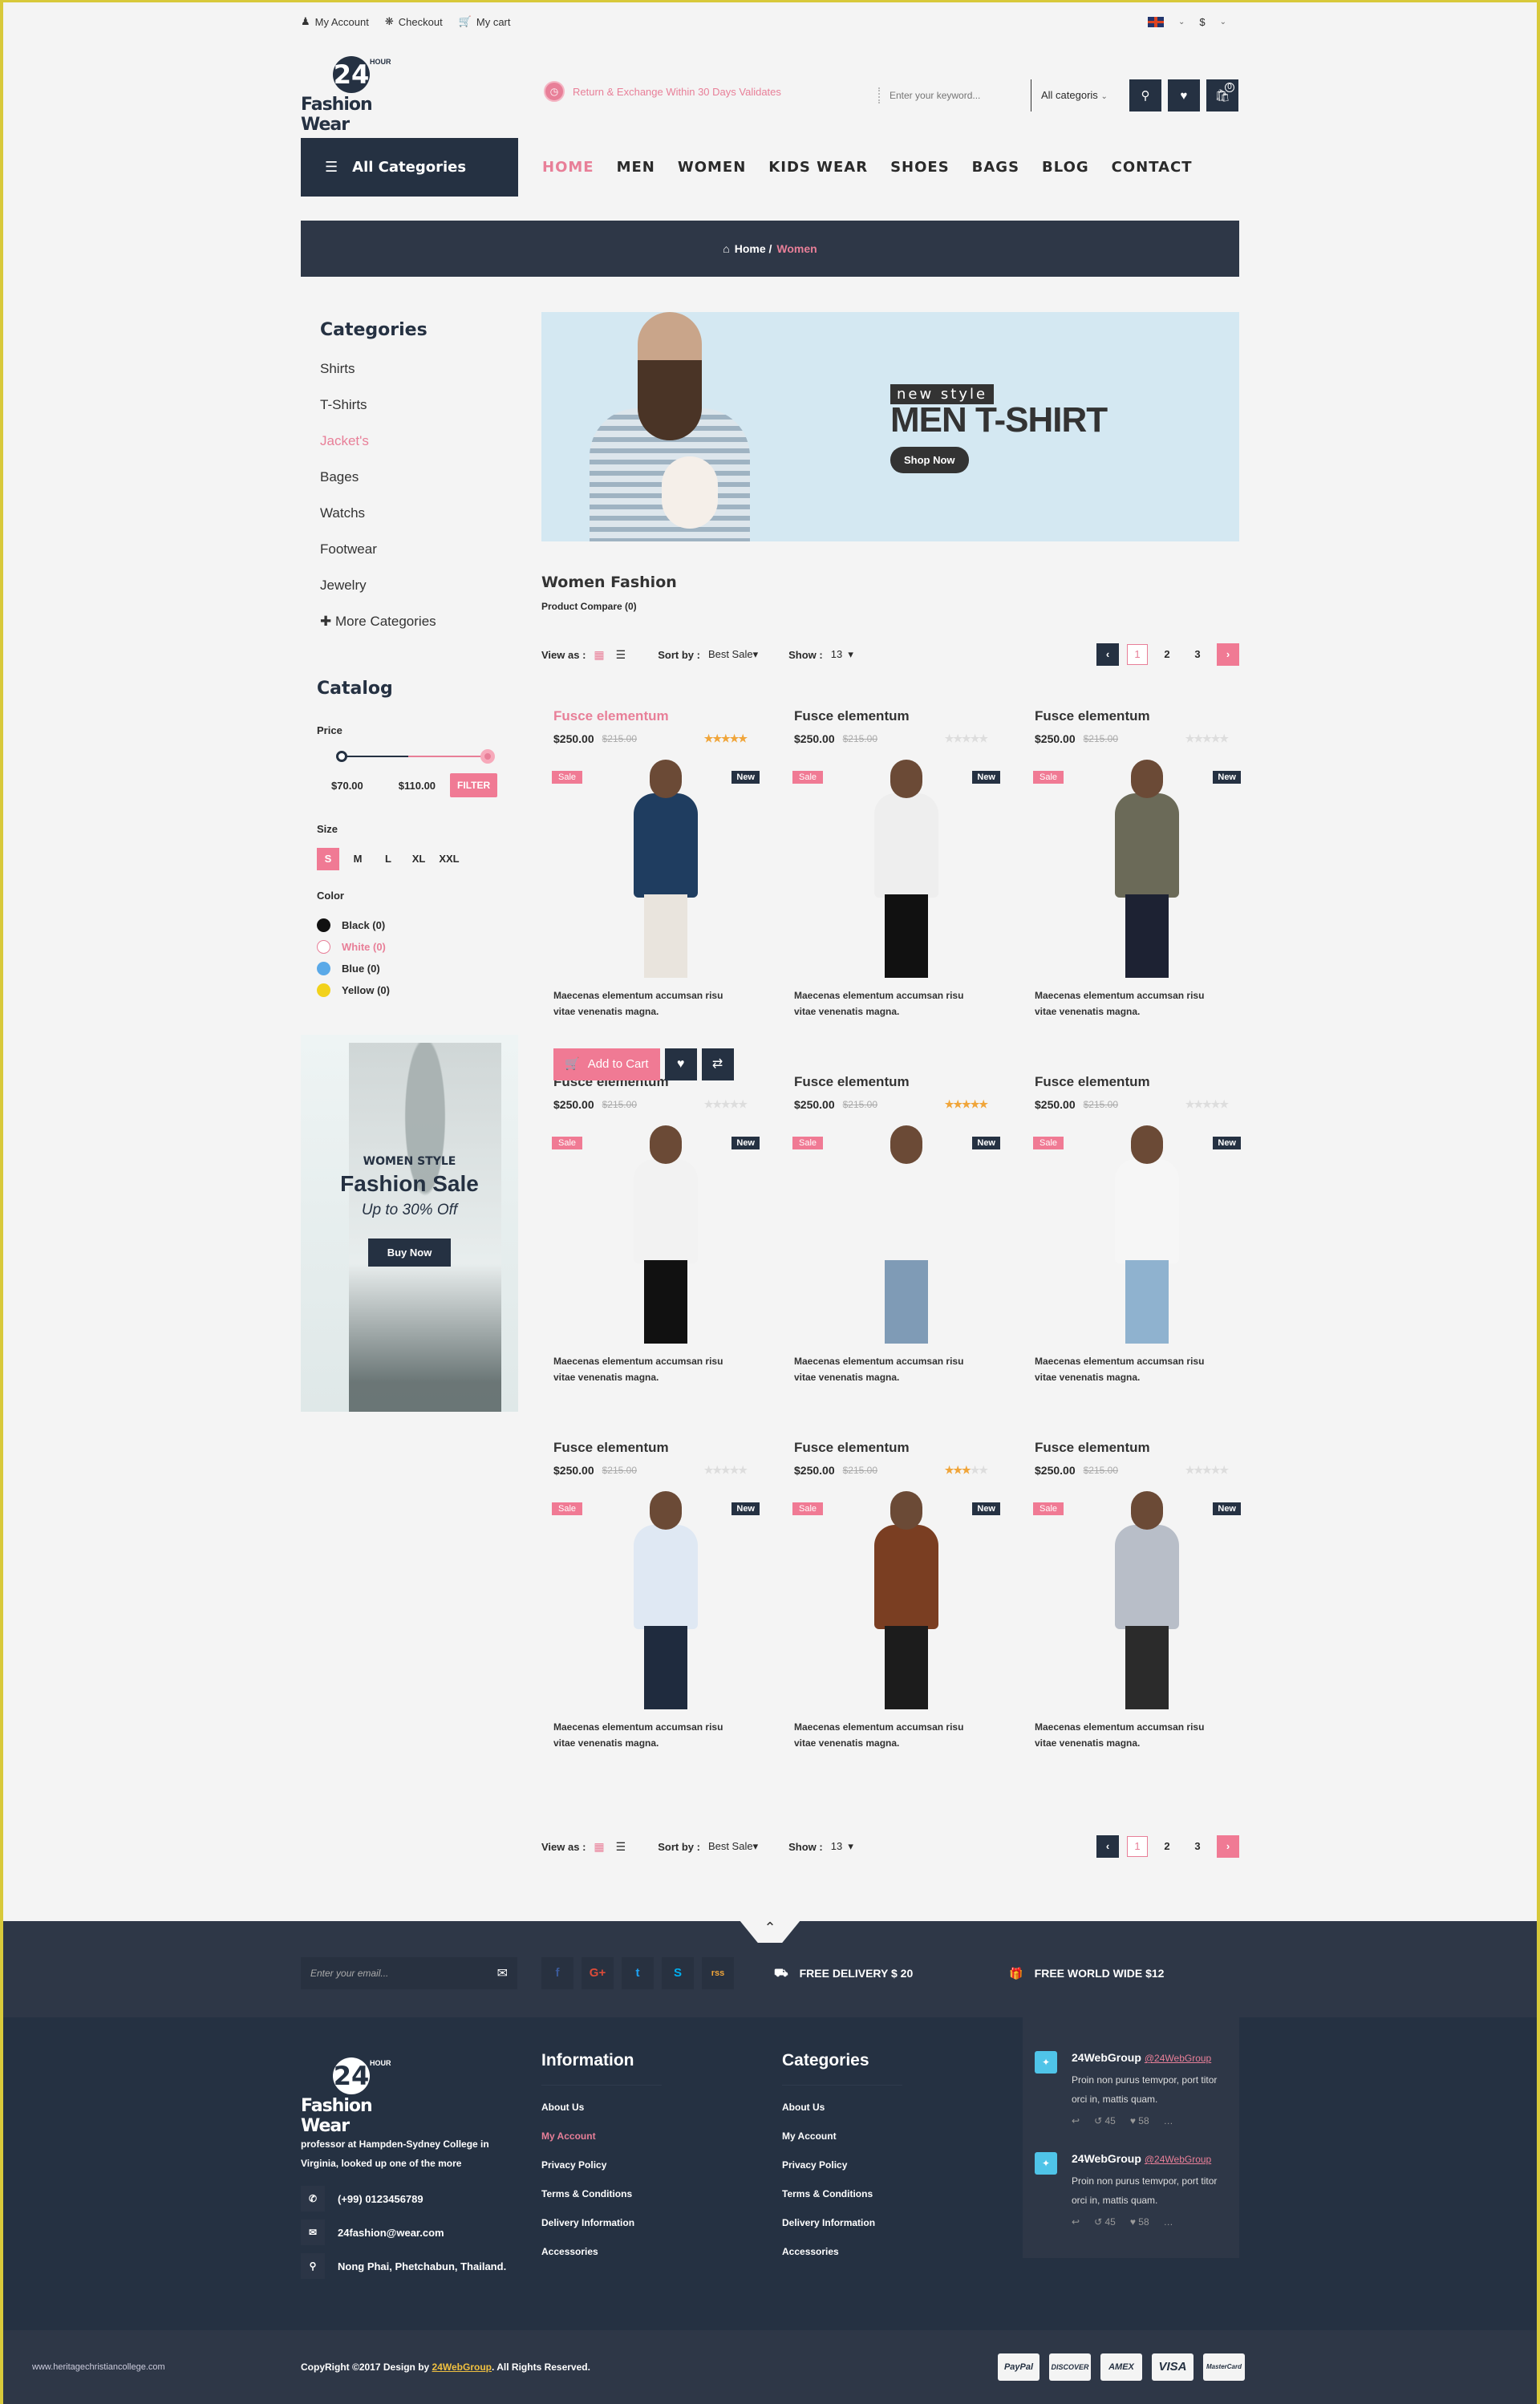 The width and height of the screenshot is (1540, 2404). What do you see at coordinates (1202, 22) in the screenshot?
I see `currency-select: $` at bounding box center [1202, 22].